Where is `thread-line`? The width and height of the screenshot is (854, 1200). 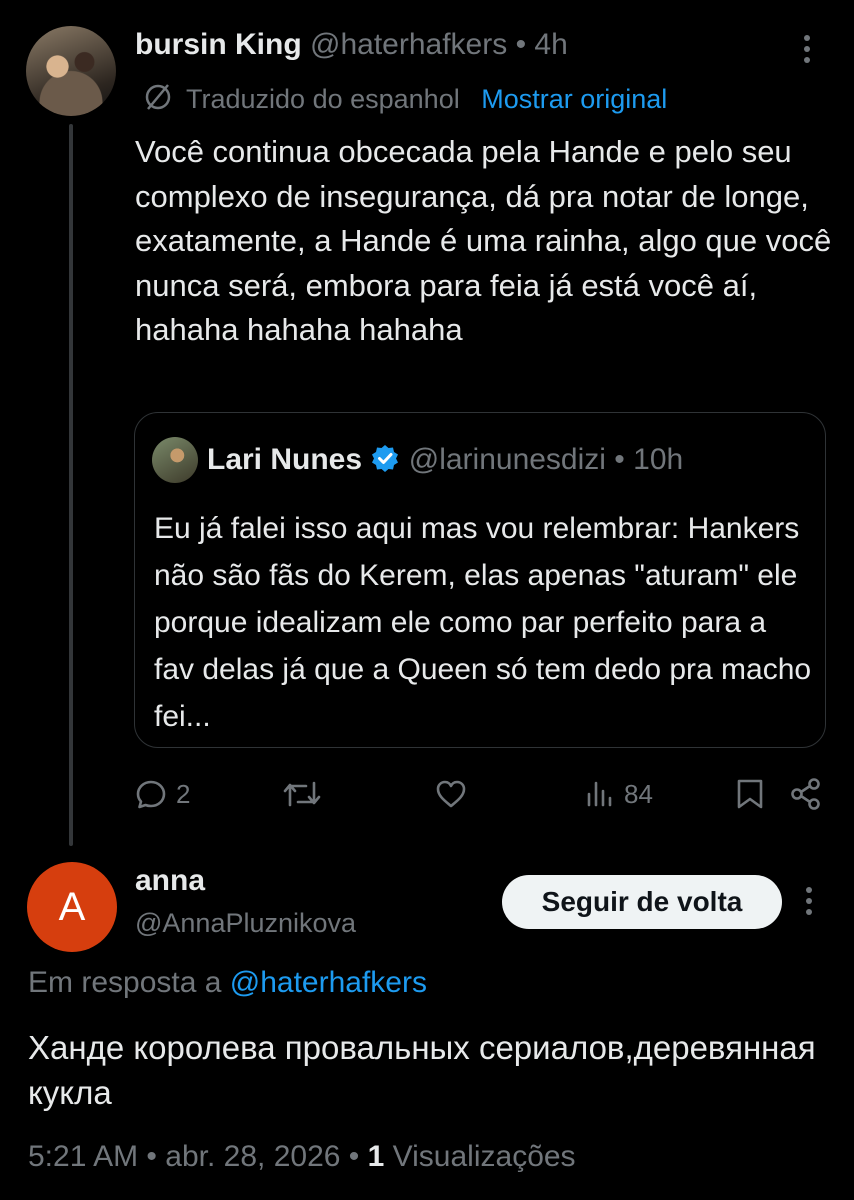 thread-line is located at coordinates (71, 485).